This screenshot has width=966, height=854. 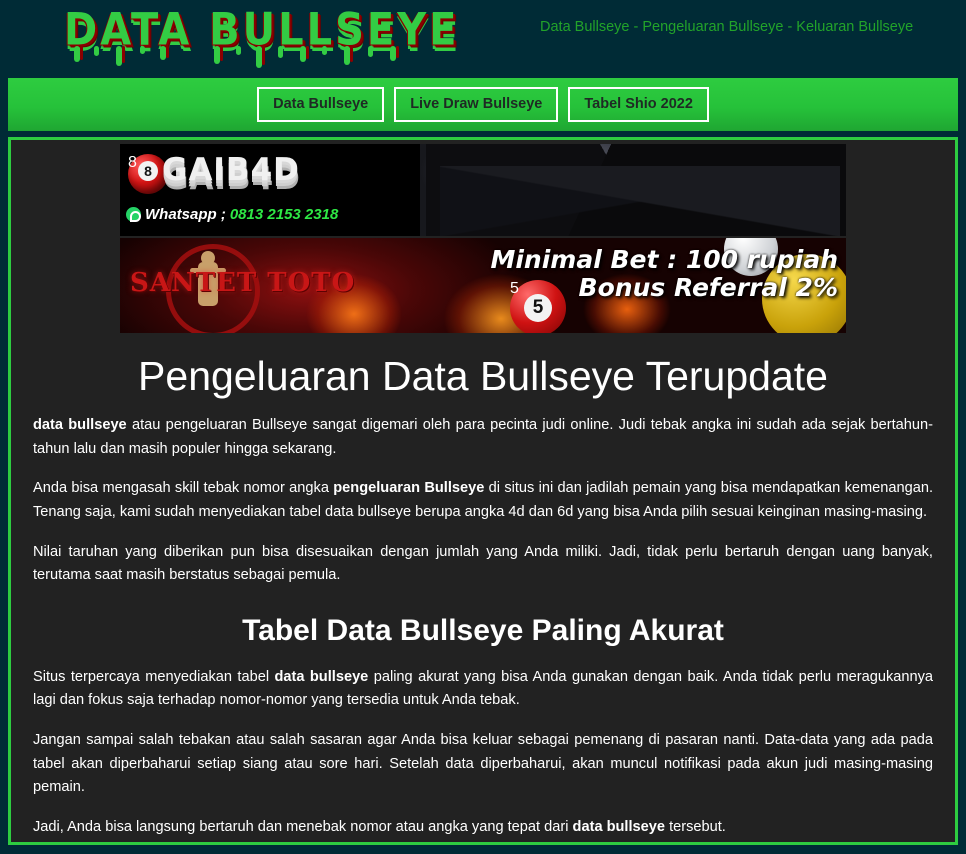 What do you see at coordinates (154, 676) in the screenshot?
I see `paragraph-4-pre: Situs terpercaya menyediakan tabel` at bounding box center [154, 676].